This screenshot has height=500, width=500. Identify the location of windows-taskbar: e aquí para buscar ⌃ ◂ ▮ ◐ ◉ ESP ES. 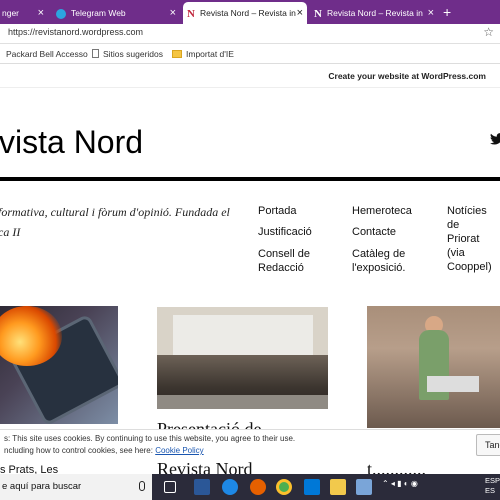
(250, 487).